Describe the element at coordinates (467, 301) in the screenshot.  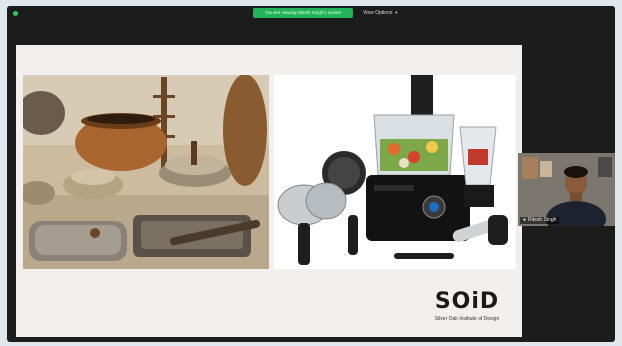
I see `soid-logo-text: SOiD` at that location.